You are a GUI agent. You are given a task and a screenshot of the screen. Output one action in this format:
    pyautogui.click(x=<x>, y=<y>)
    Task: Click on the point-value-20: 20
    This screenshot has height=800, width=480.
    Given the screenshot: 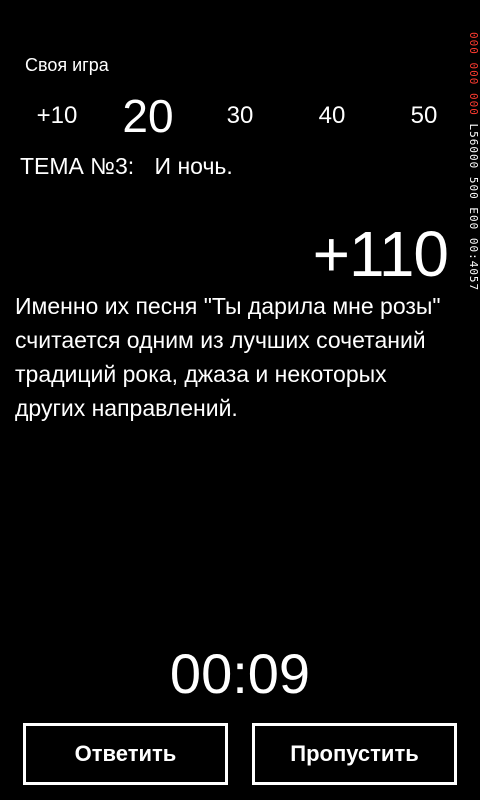 What is the action you would take?
    pyautogui.click(x=148, y=116)
    